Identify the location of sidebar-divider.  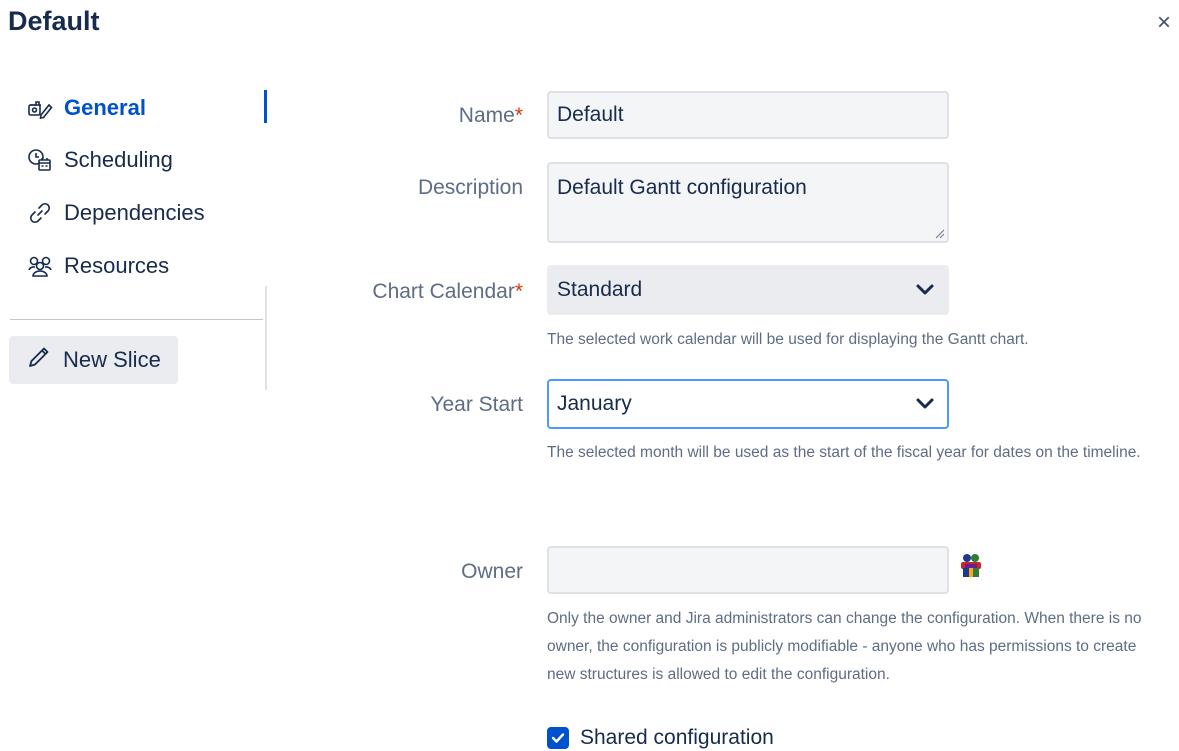
(136, 319).